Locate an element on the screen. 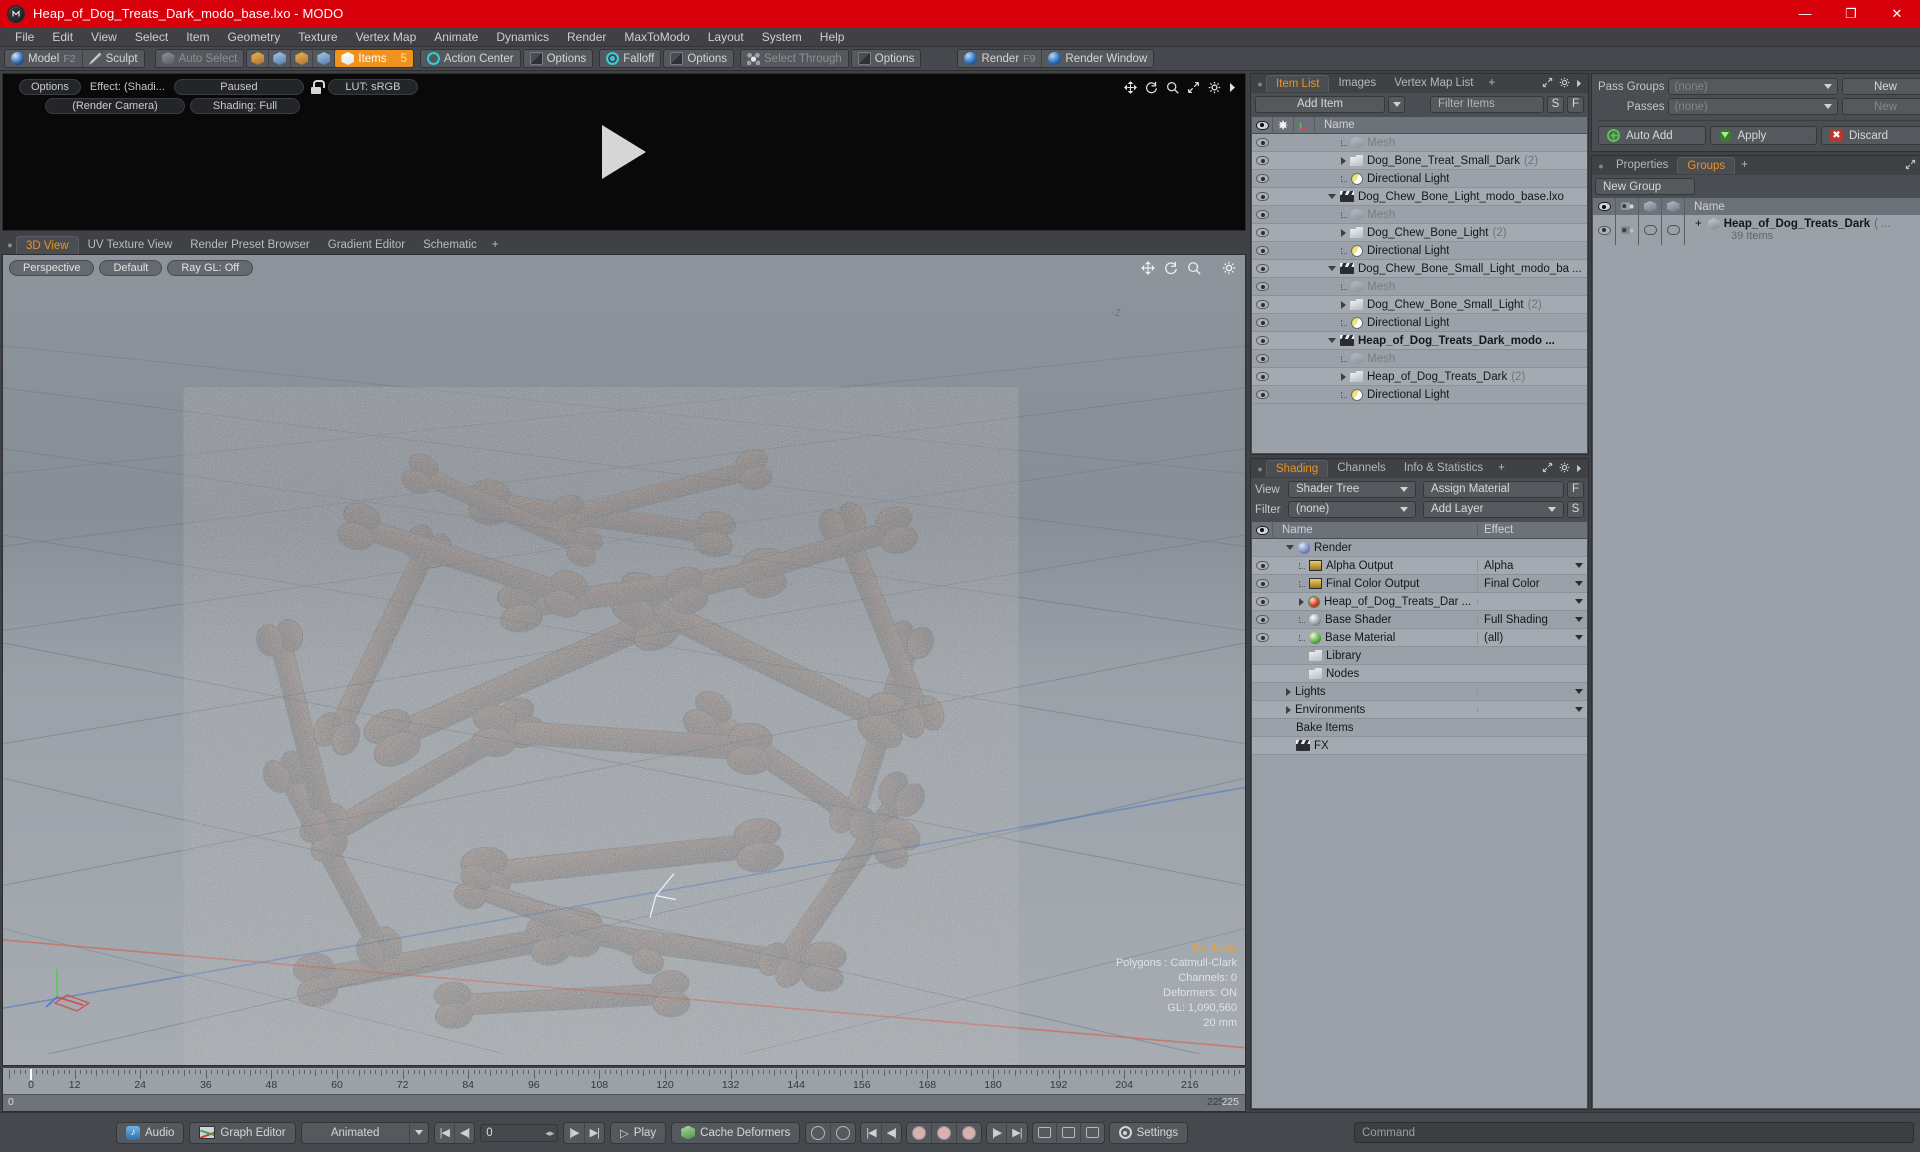  visibility-column-icon is located at coordinates (1262, 125).